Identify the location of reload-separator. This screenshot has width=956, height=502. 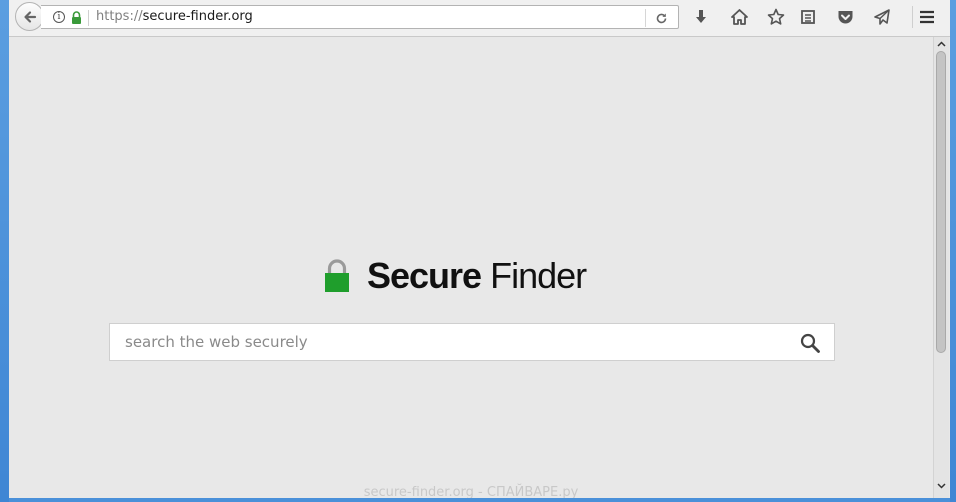
(645, 18).